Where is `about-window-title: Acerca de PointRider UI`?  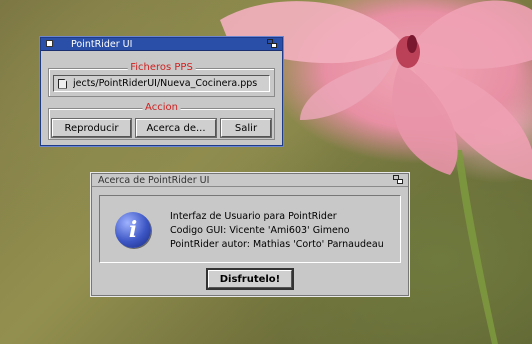 about-window-title: Acerca de PointRider UI is located at coordinates (154, 180).